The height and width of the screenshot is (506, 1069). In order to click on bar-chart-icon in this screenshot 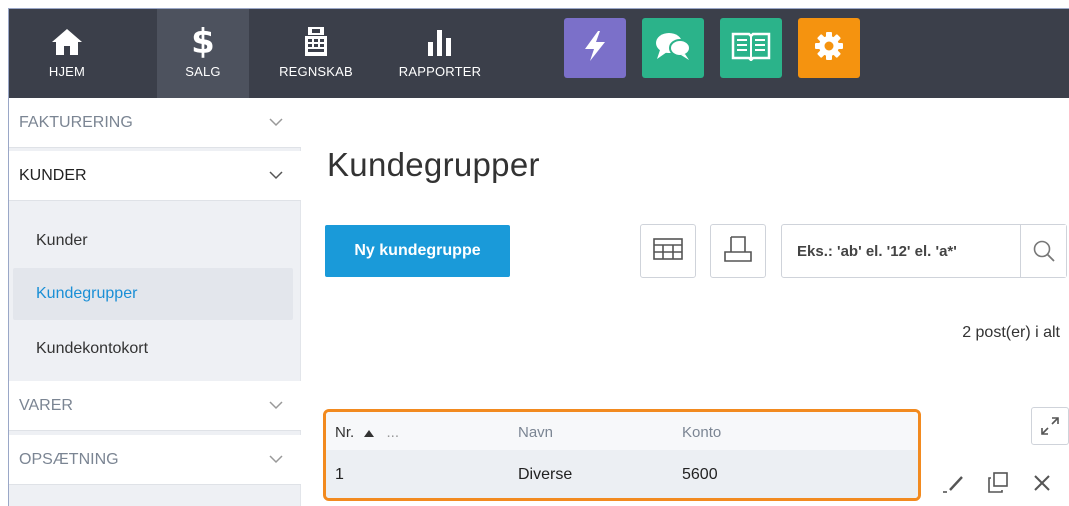, I will do `click(440, 42)`.